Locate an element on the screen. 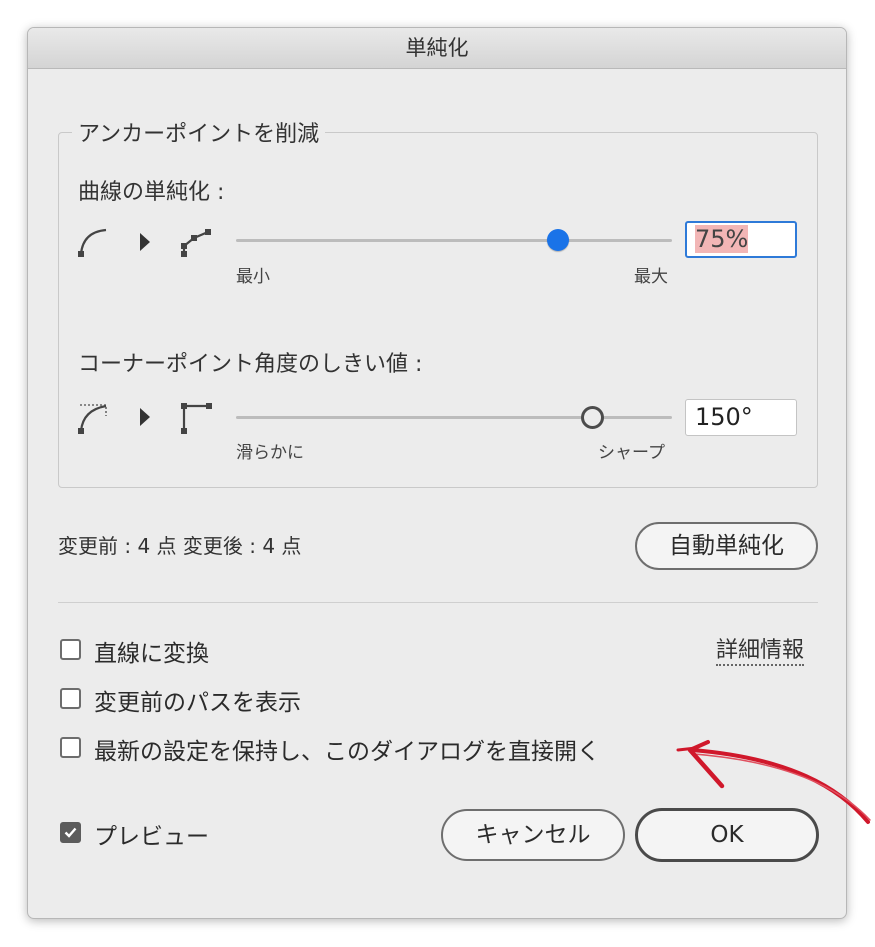  sharp-corner-icon is located at coordinates (196, 418).